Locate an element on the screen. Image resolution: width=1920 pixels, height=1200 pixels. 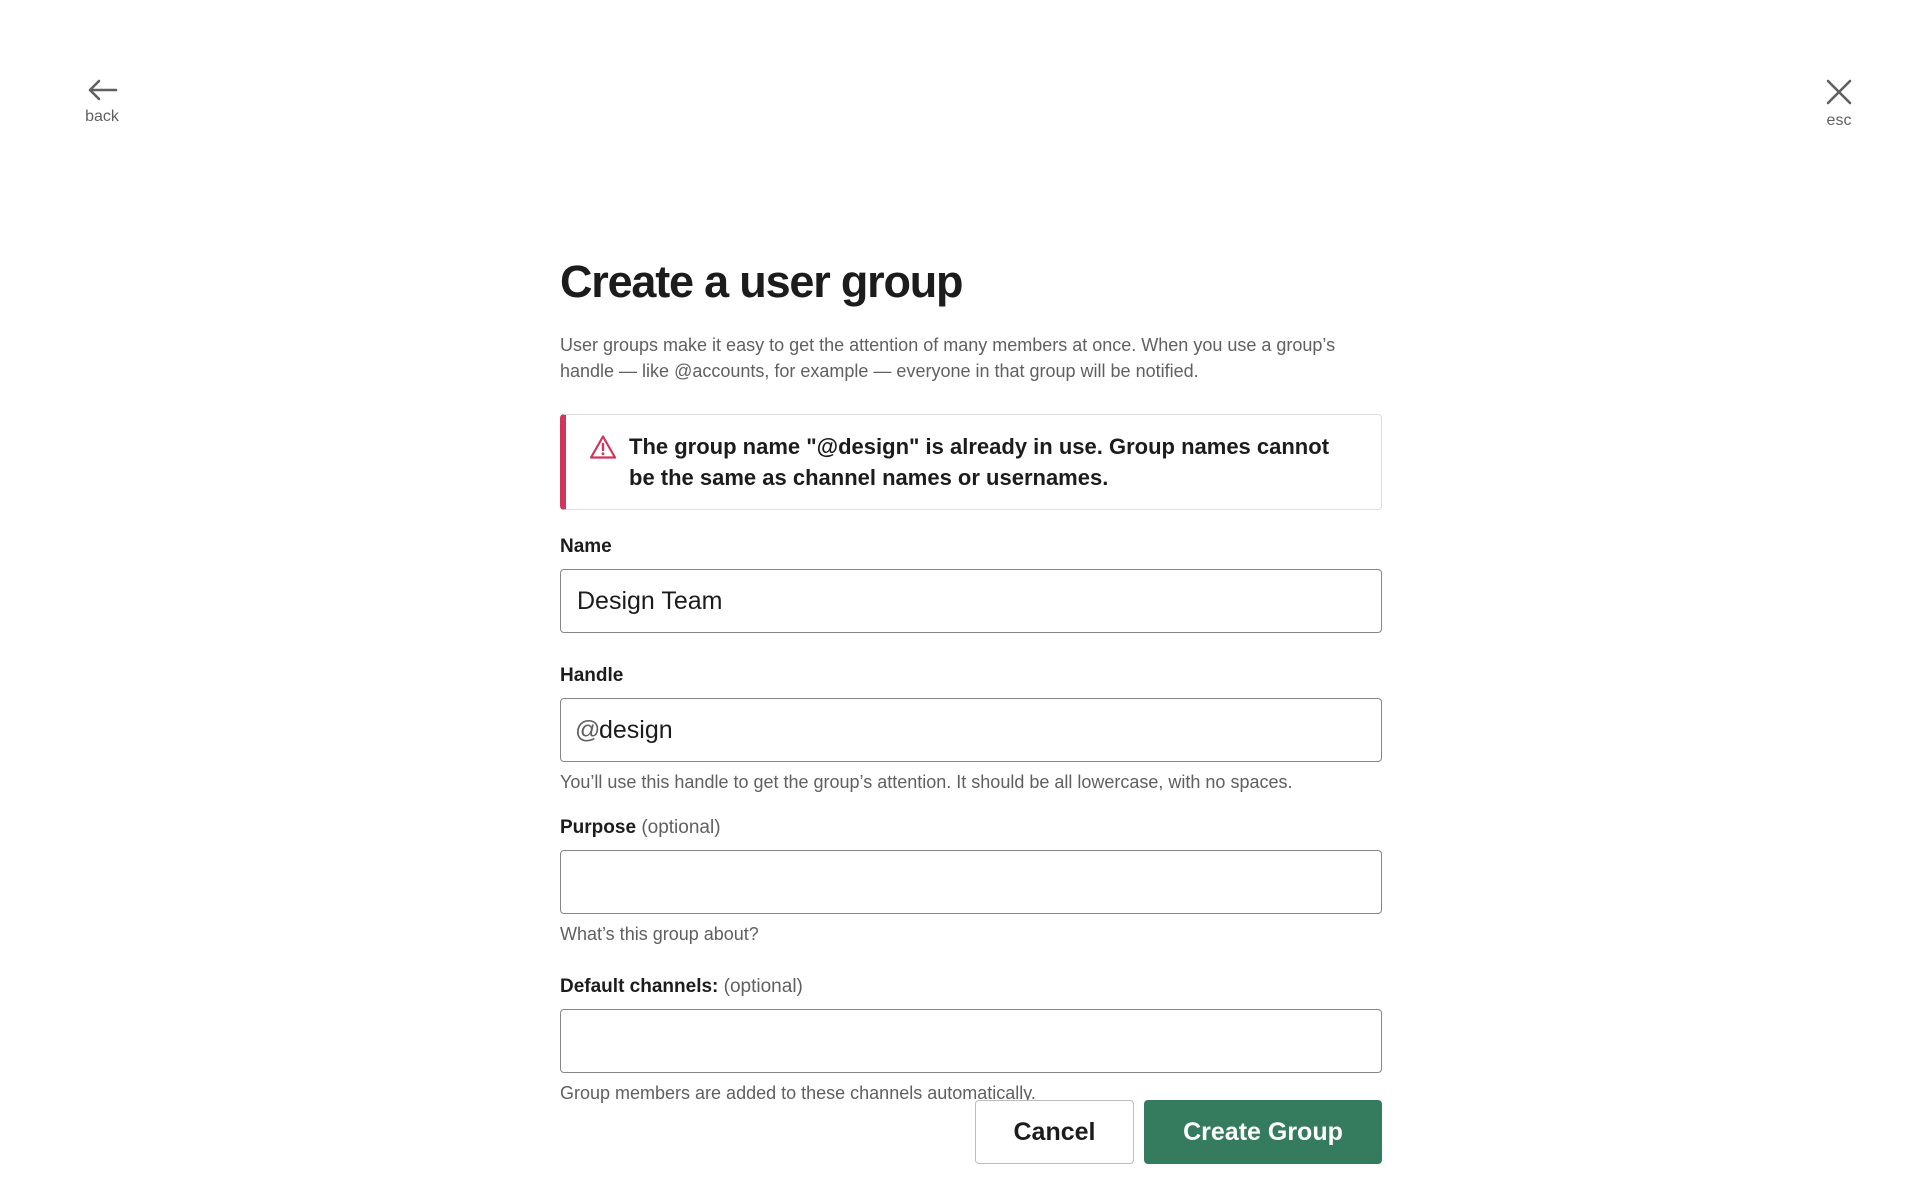
purpose-label: Purpose (optional) is located at coordinates (971, 828).